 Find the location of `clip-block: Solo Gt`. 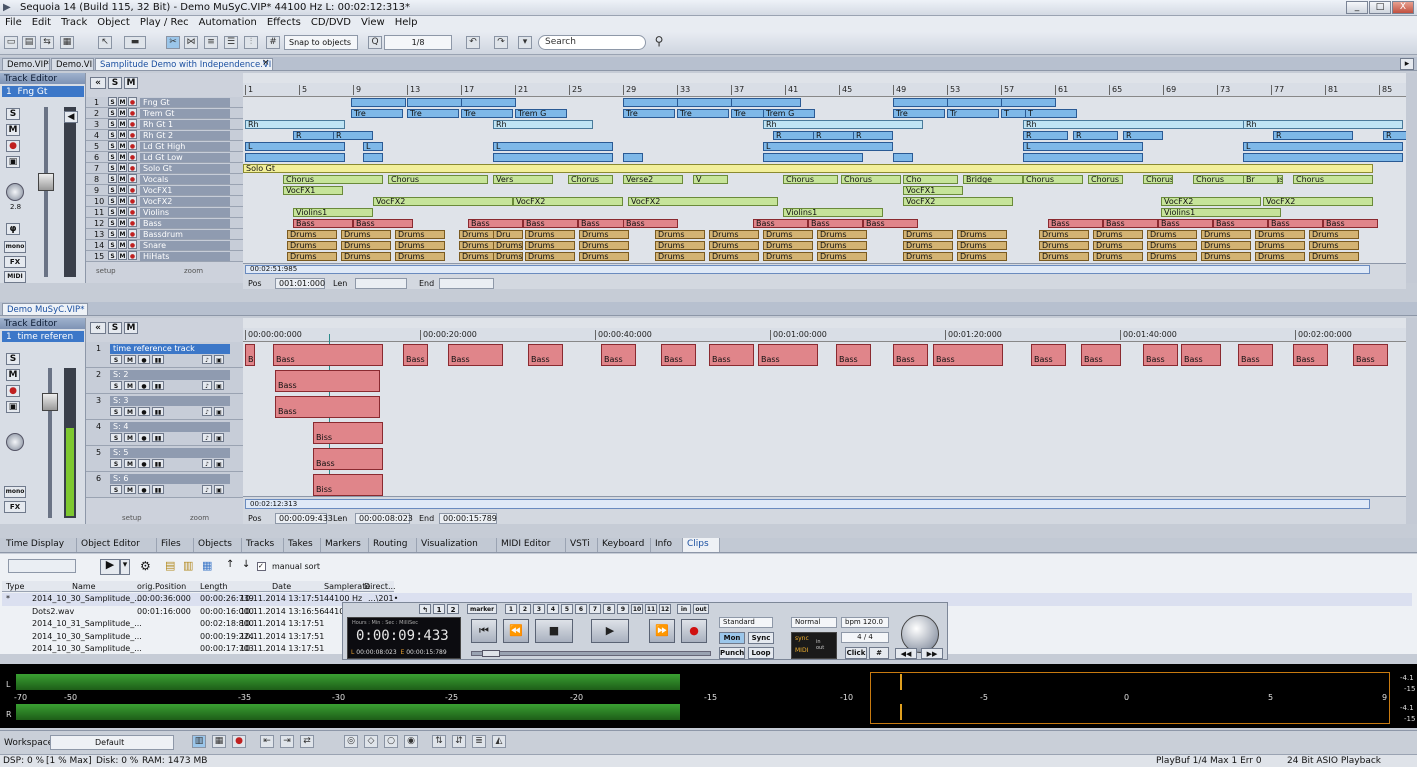

clip-block: Solo Gt is located at coordinates (808, 168).